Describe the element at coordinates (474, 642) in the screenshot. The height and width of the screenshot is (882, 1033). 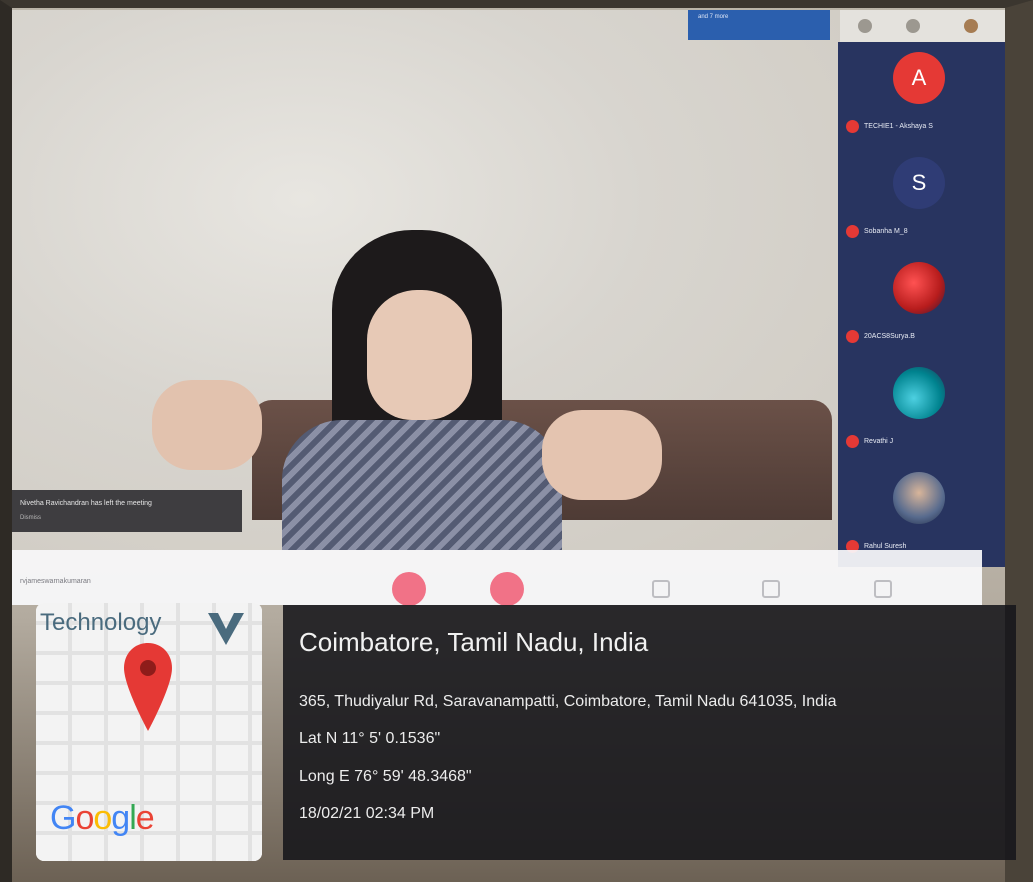
I see `location-city: Coimbatore, Tamil Nadu, India` at that location.